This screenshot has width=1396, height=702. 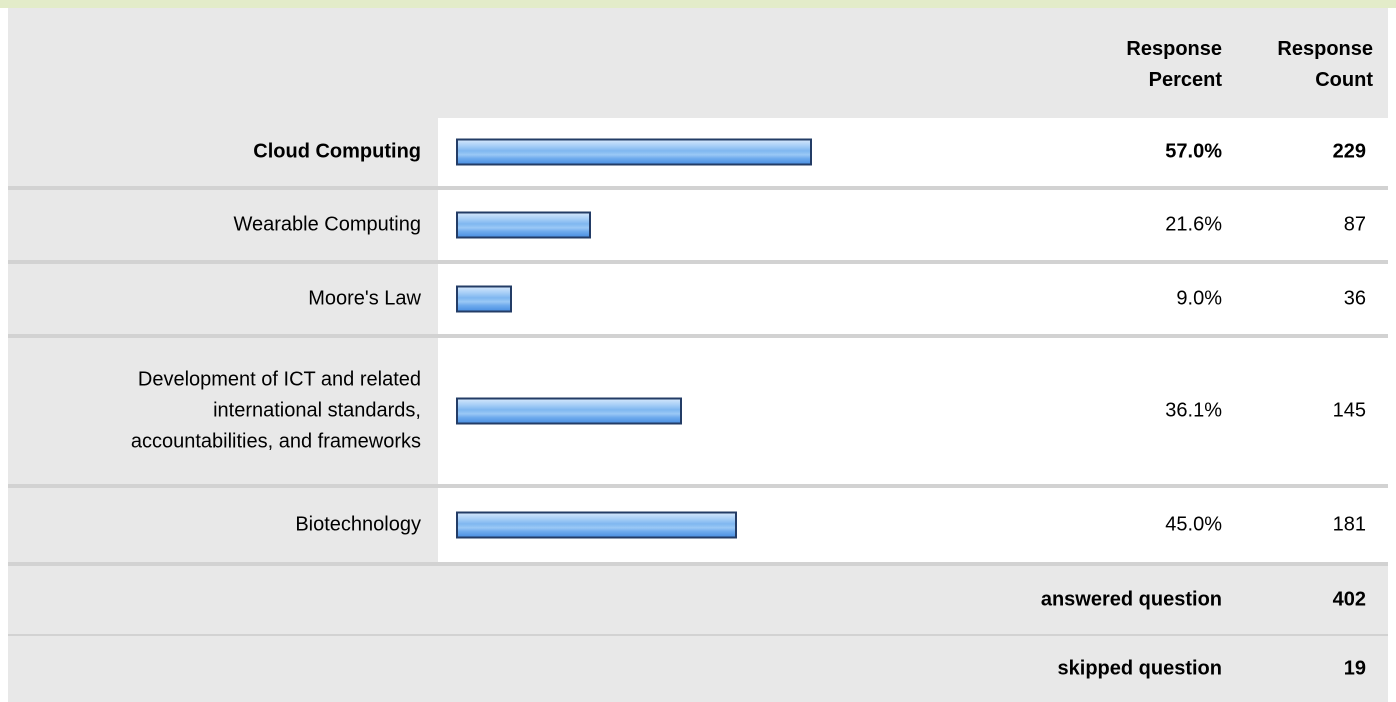 I want to click on answer-label-cell: Cloud Computing, so click(x=223, y=152).